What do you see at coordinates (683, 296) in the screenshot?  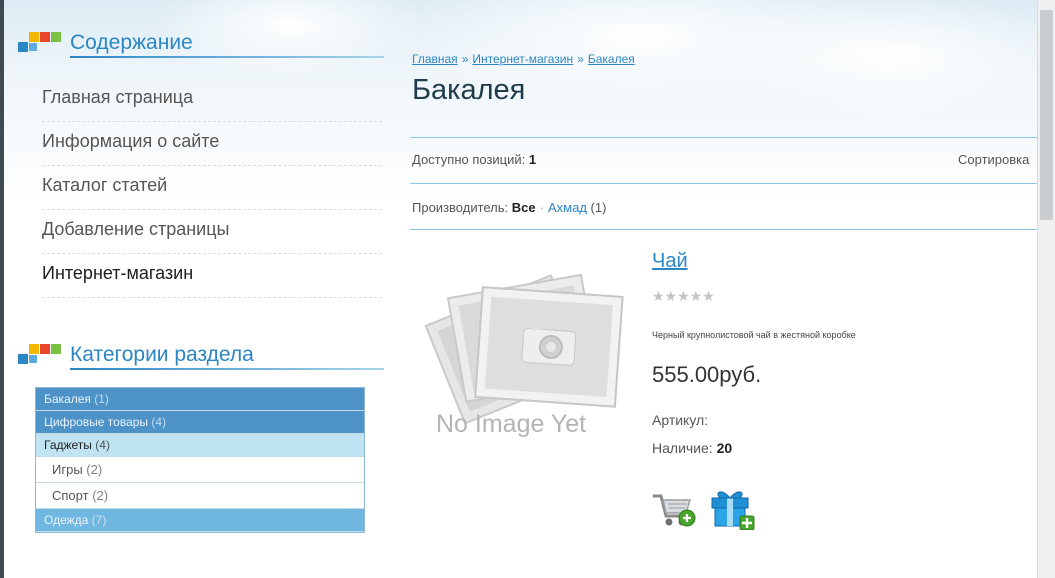 I see `rating-stars: ★★★★★` at bounding box center [683, 296].